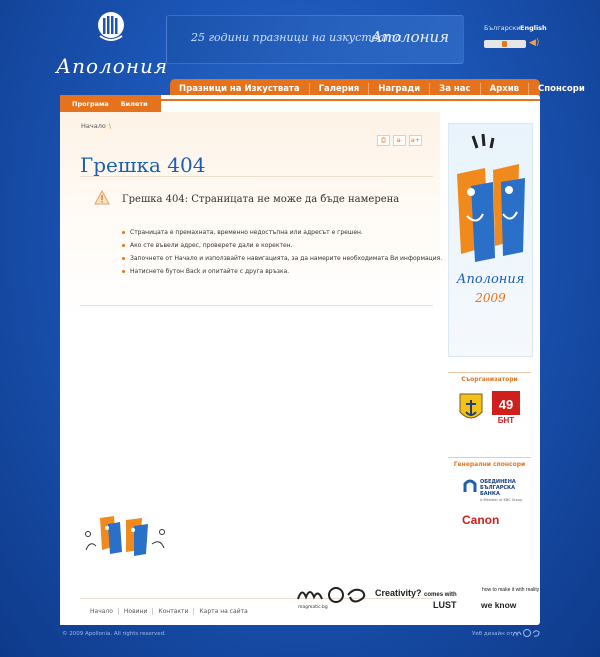 This screenshot has width=600, height=657. I want to click on sub-navigation: Програма Билети, so click(110, 103).